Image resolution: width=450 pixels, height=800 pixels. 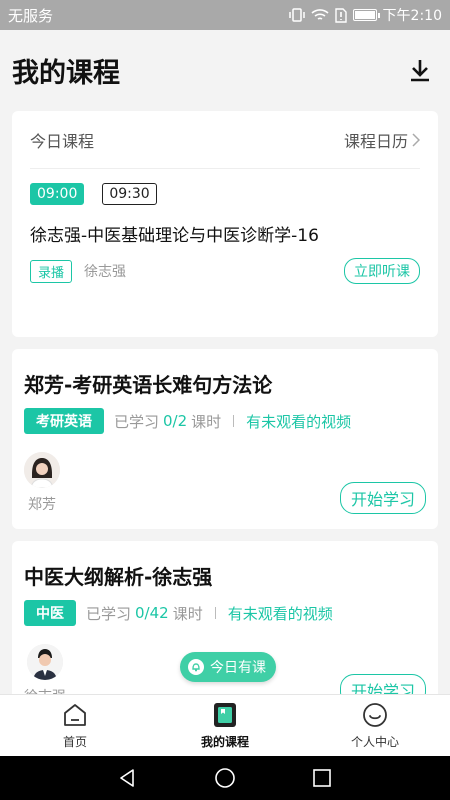 I want to click on home-circle-icon, so click(x=225, y=778).